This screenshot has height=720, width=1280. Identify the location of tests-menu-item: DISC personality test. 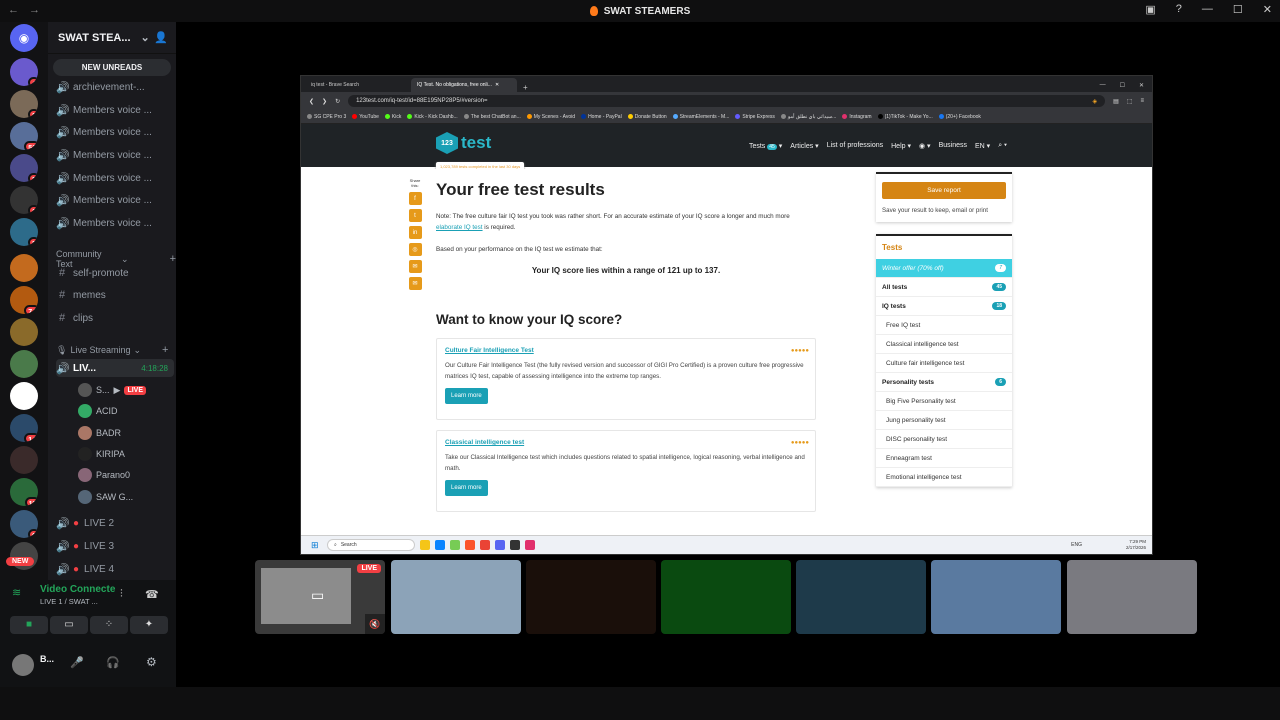
(944, 439).